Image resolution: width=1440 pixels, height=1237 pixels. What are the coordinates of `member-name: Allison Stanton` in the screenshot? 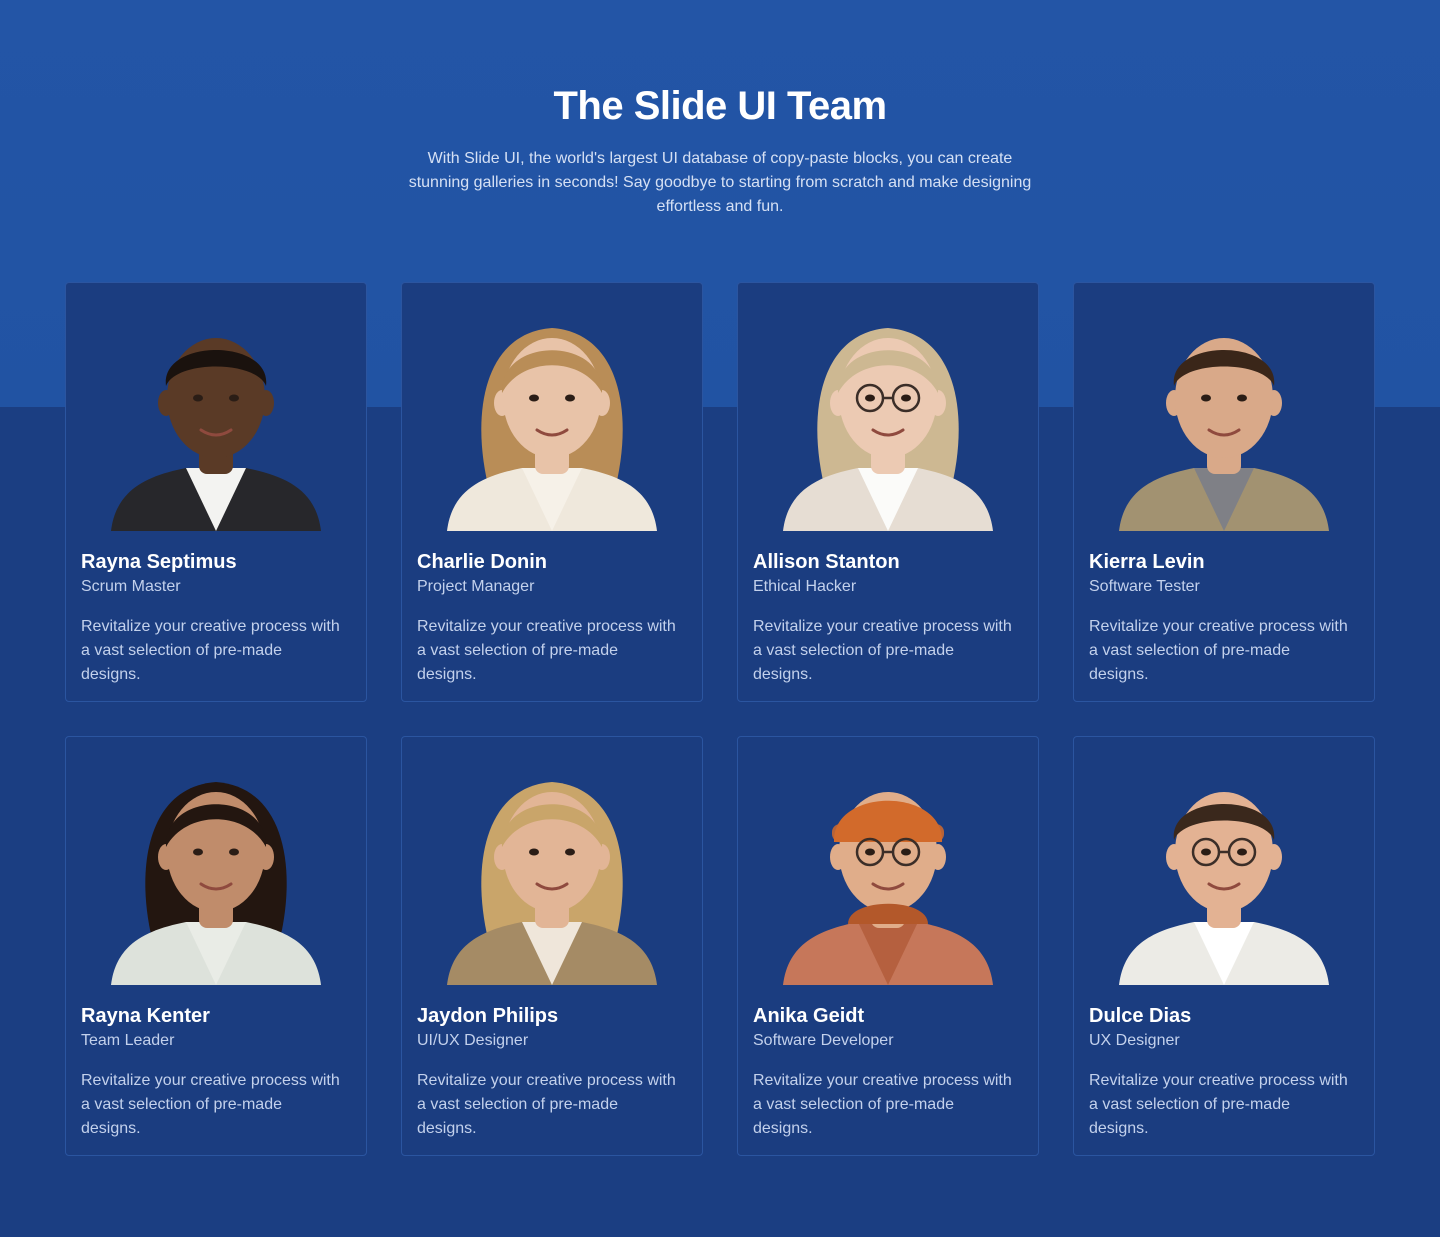 It's located at (826, 562).